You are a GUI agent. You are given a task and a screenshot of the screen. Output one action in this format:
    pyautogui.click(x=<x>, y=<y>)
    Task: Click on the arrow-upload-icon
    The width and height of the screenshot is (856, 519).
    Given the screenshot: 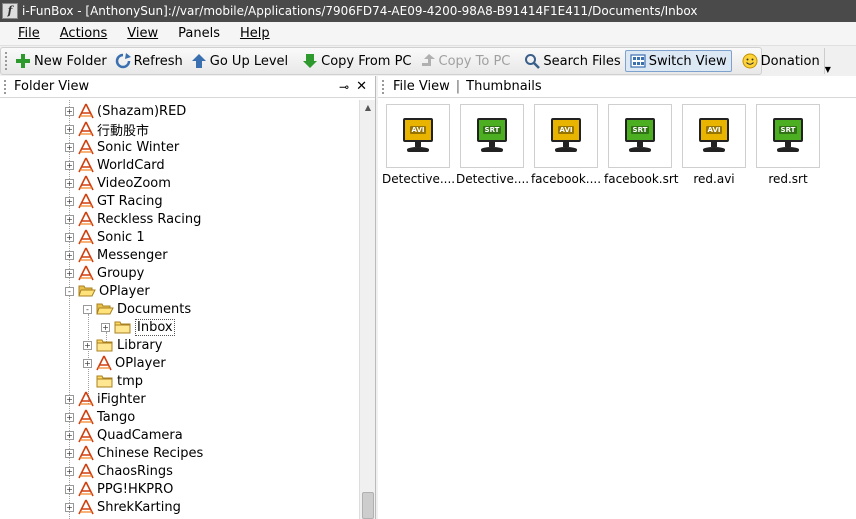 What is the action you would take?
    pyautogui.click(x=428, y=60)
    